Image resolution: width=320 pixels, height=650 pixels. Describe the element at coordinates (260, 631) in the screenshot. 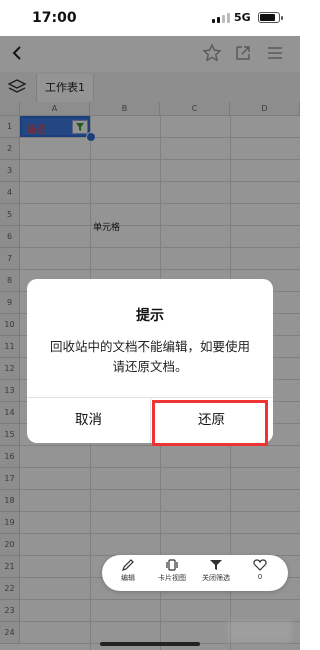

I see `watermark` at that location.